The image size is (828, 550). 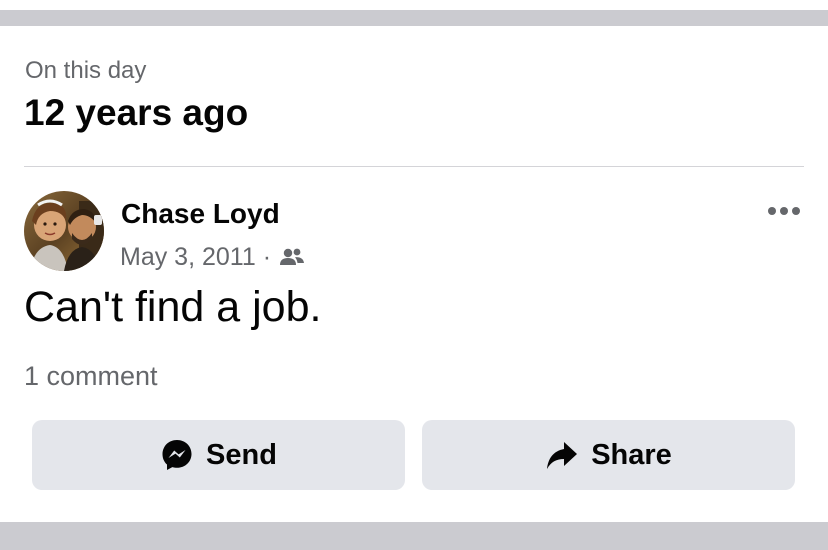 I want to click on memory-title: 12 years ago, so click(x=136, y=112).